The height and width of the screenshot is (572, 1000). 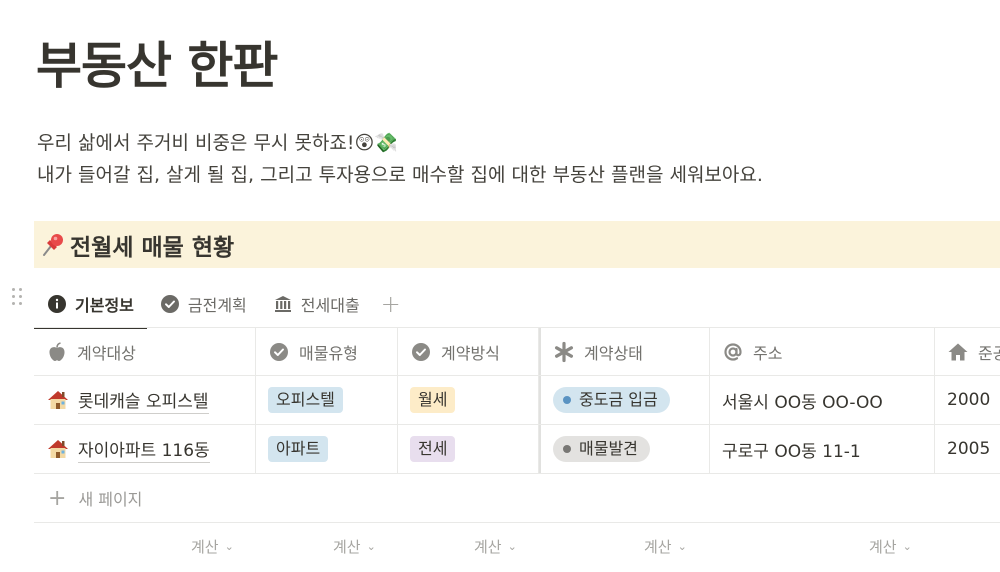 What do you see at coordinates (433, 449) in the screenshot?
I see `method-tag: 전세` at bounding box center [433, 449].